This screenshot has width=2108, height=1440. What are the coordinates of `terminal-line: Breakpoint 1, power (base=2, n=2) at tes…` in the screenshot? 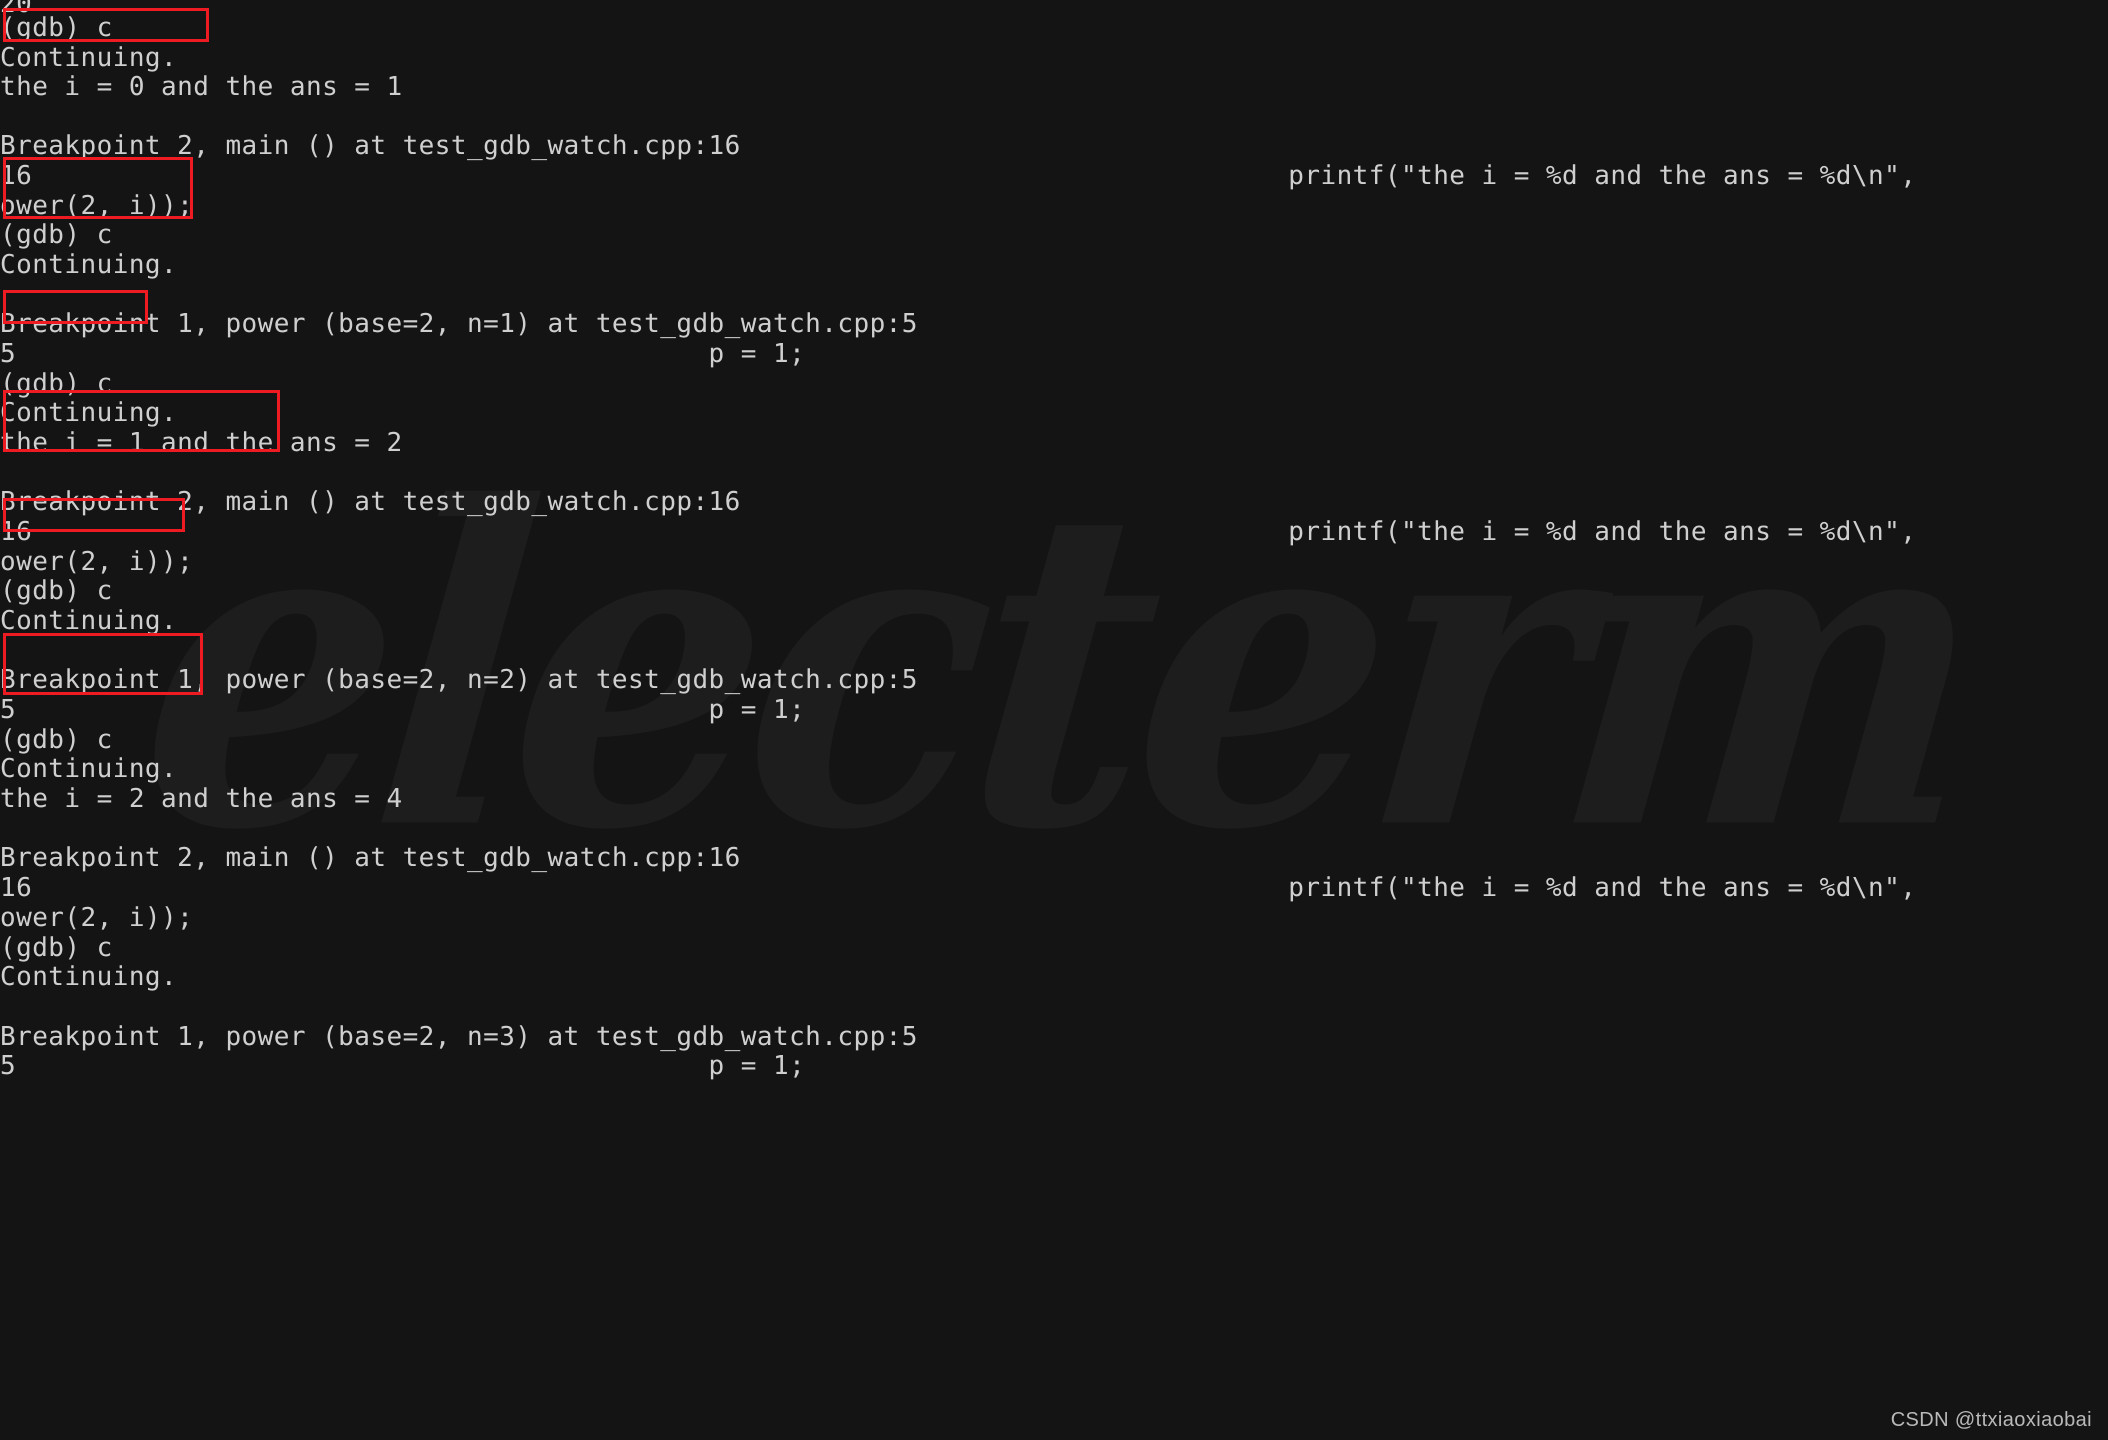 It's located at (459, 680).